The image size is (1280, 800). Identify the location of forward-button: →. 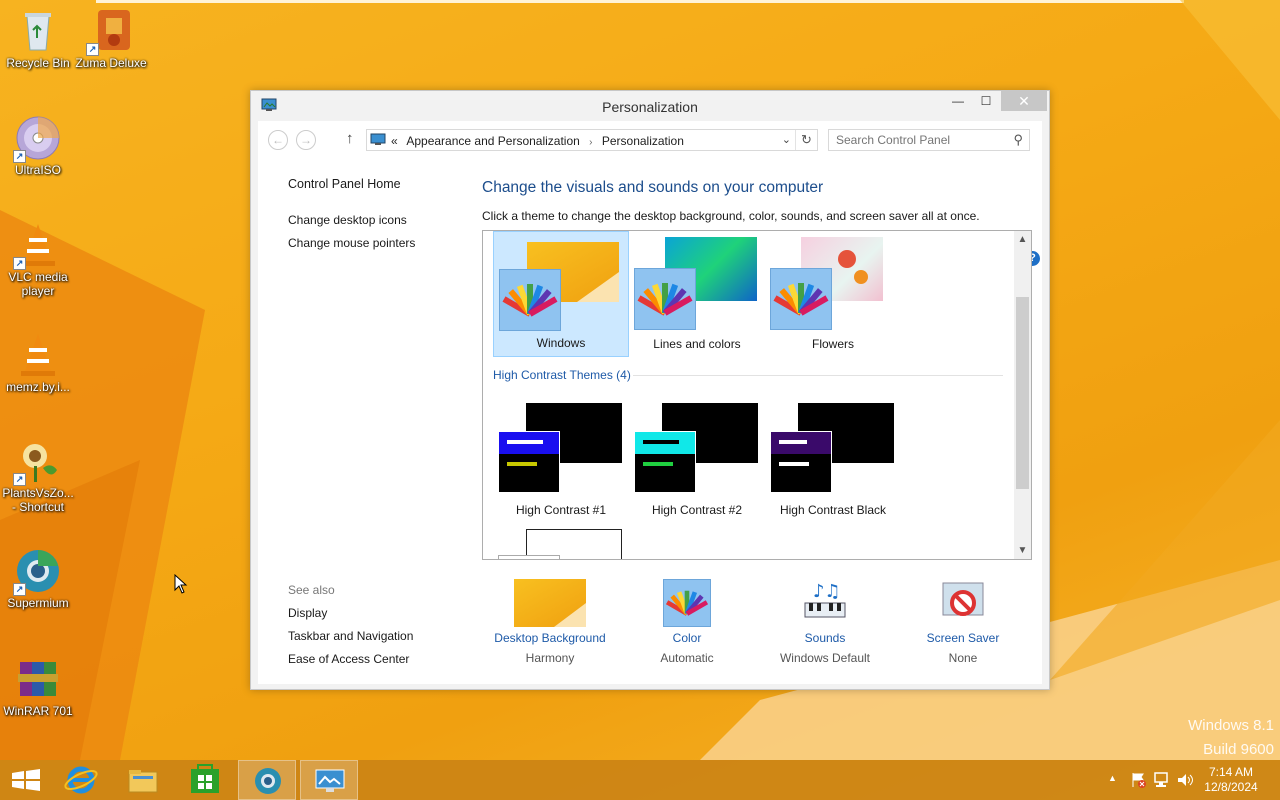
(306, 140).